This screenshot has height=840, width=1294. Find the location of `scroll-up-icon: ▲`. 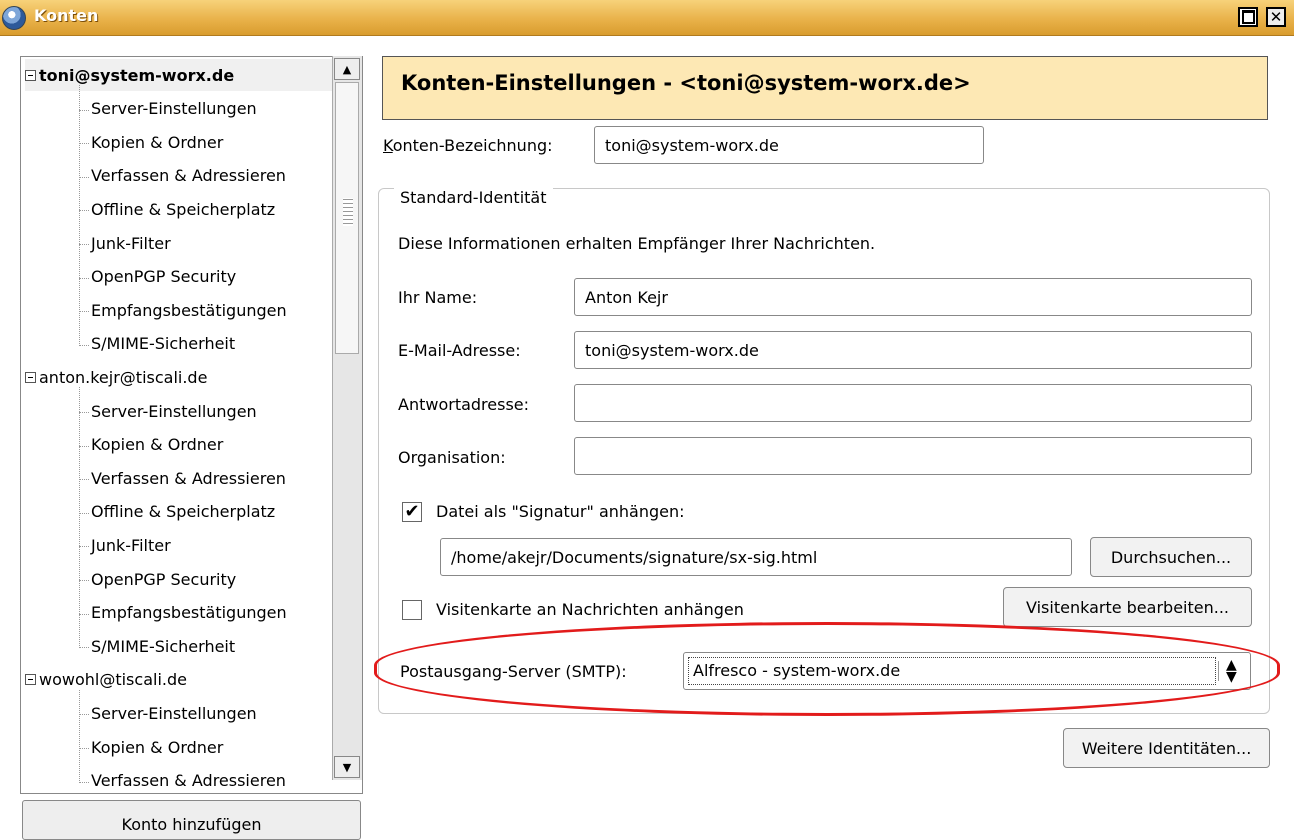

scroll-up-icon: ▲ is located at coordinates (347, 69).